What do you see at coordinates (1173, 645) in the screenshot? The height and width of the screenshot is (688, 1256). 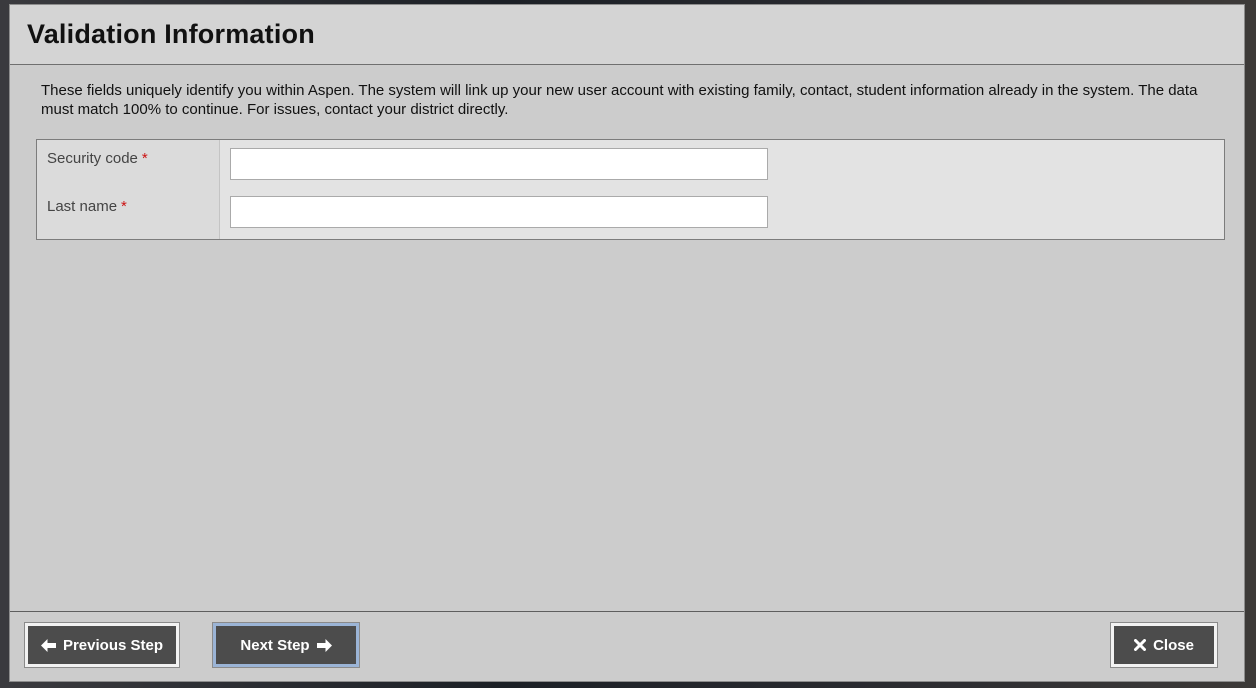 I see `close-label: Close` at bounding box center [1173, 645].